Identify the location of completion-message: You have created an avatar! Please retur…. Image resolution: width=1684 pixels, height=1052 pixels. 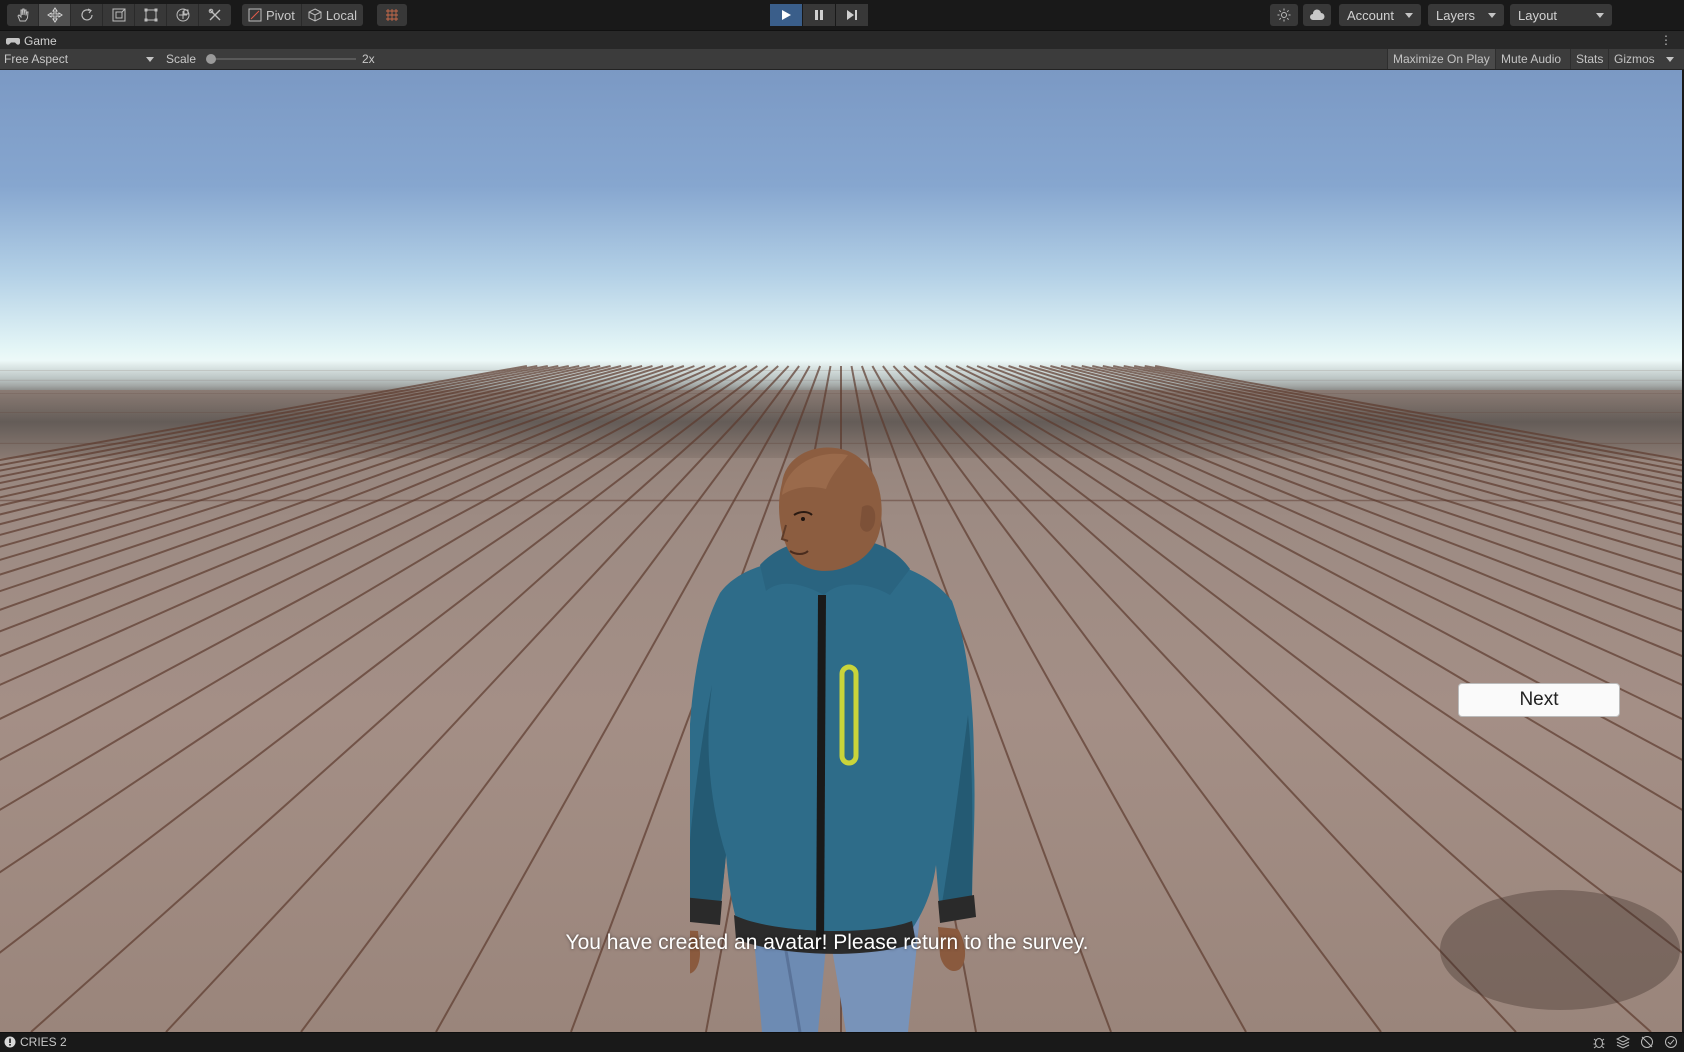
(827, 942).